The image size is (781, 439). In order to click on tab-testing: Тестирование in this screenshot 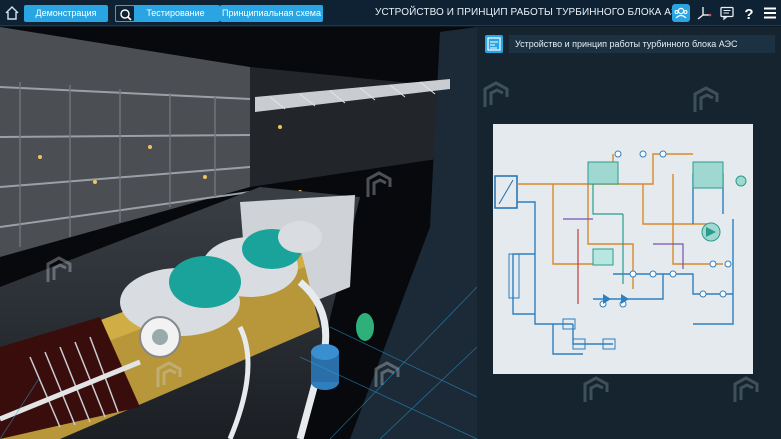, I will do `click(167, 13)`.